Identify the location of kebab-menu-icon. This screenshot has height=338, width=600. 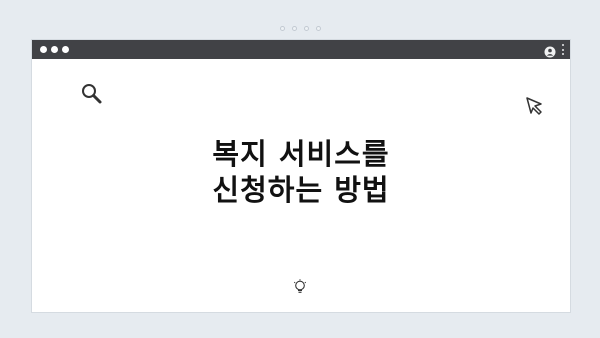
(563, 49).